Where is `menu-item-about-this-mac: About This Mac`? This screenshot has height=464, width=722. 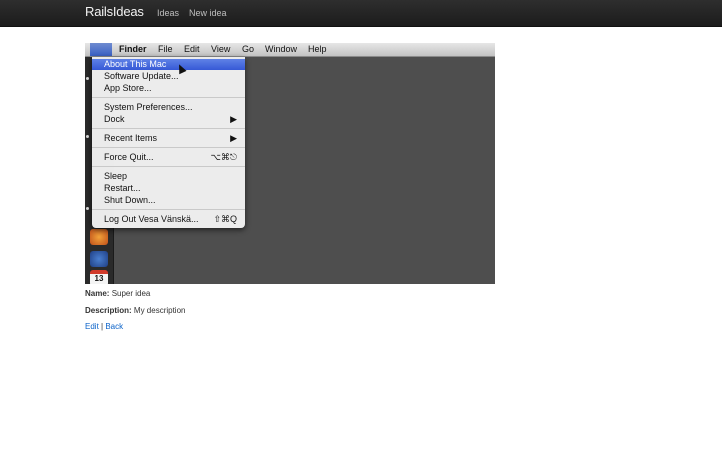
menu-item-about-this-mac: About This Mac is located at coordinates (168, 64).